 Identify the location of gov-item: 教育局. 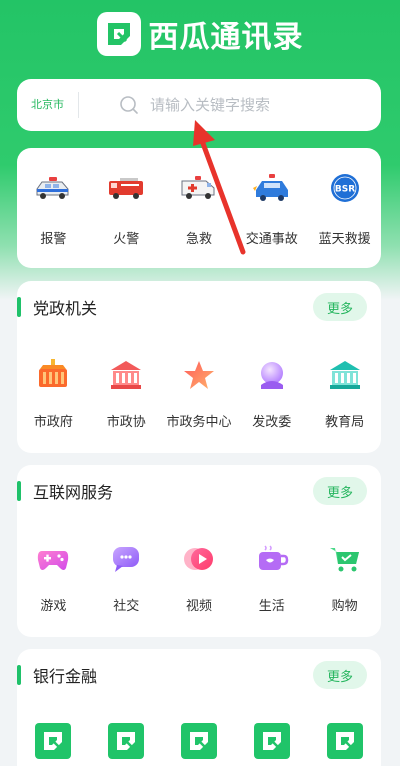
(344, 392).